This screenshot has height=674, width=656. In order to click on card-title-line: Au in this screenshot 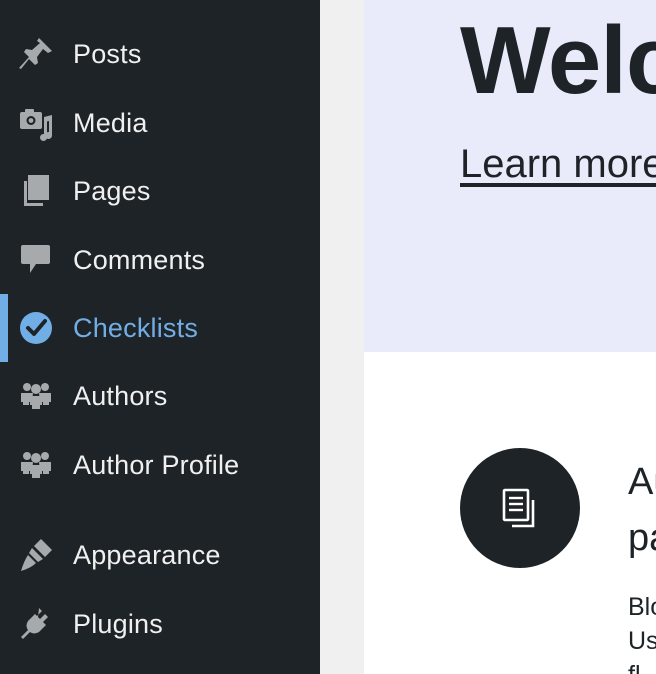, I will do `click(642, 482)`.